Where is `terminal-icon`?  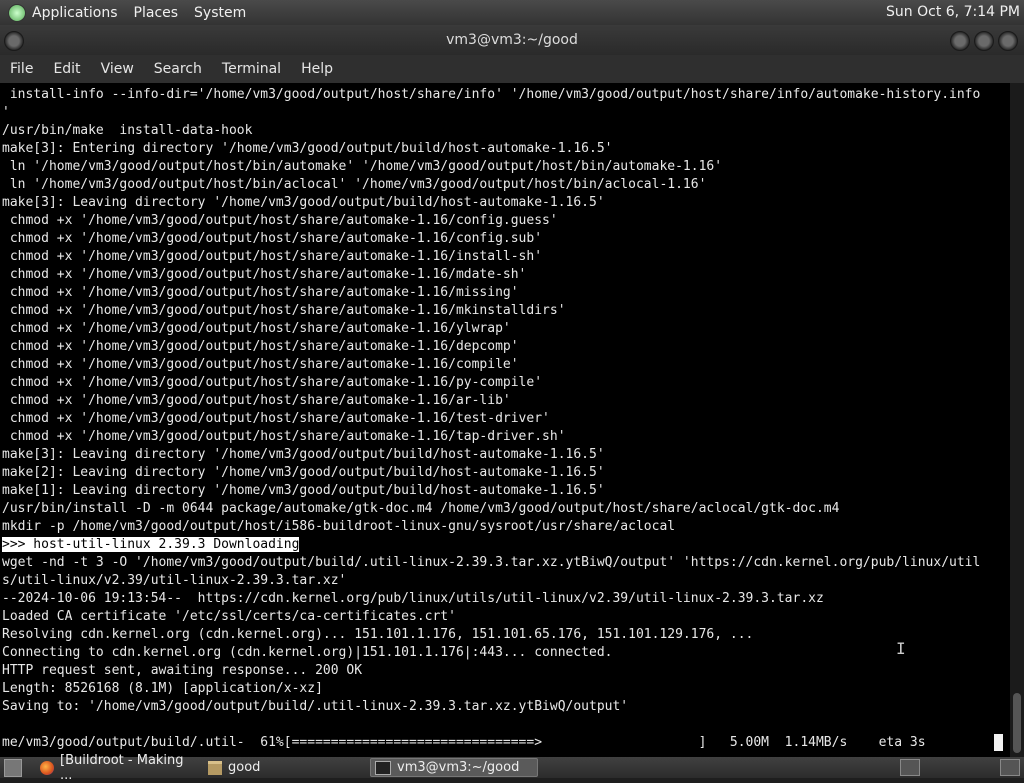 terminal-icon is located at coordinates (383, 767).